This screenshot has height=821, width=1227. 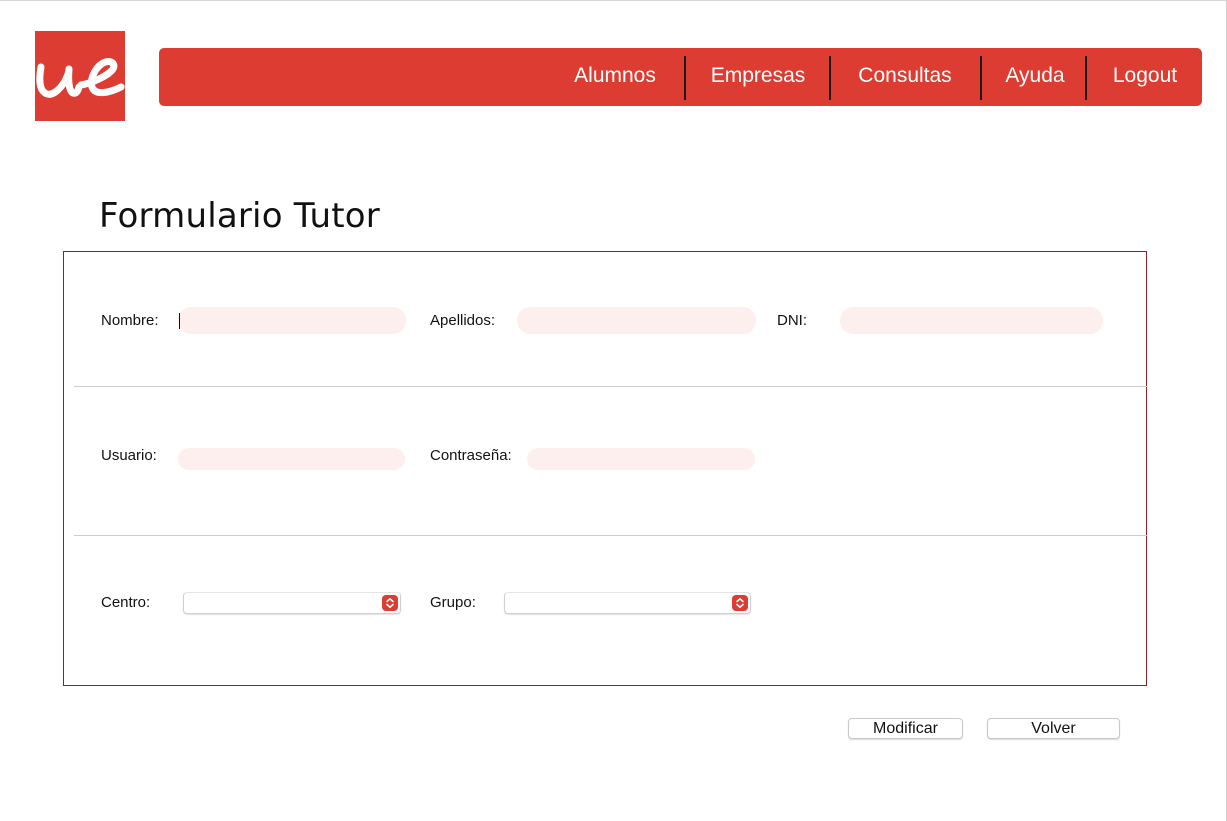 I want to click on nombre-label: Nombre:, so click(x=130, y=320).